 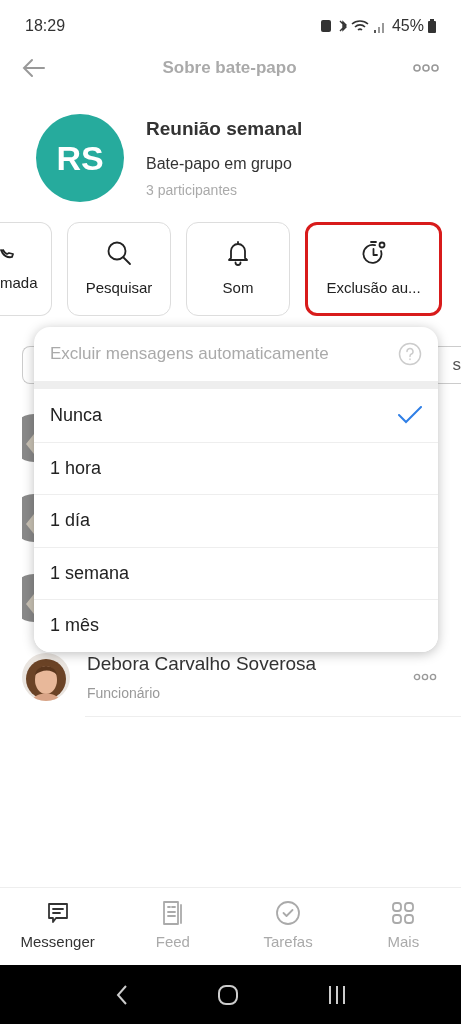 I want to click on member-name: Debora Carvalho Soverosa, so click(x=202, y=664).